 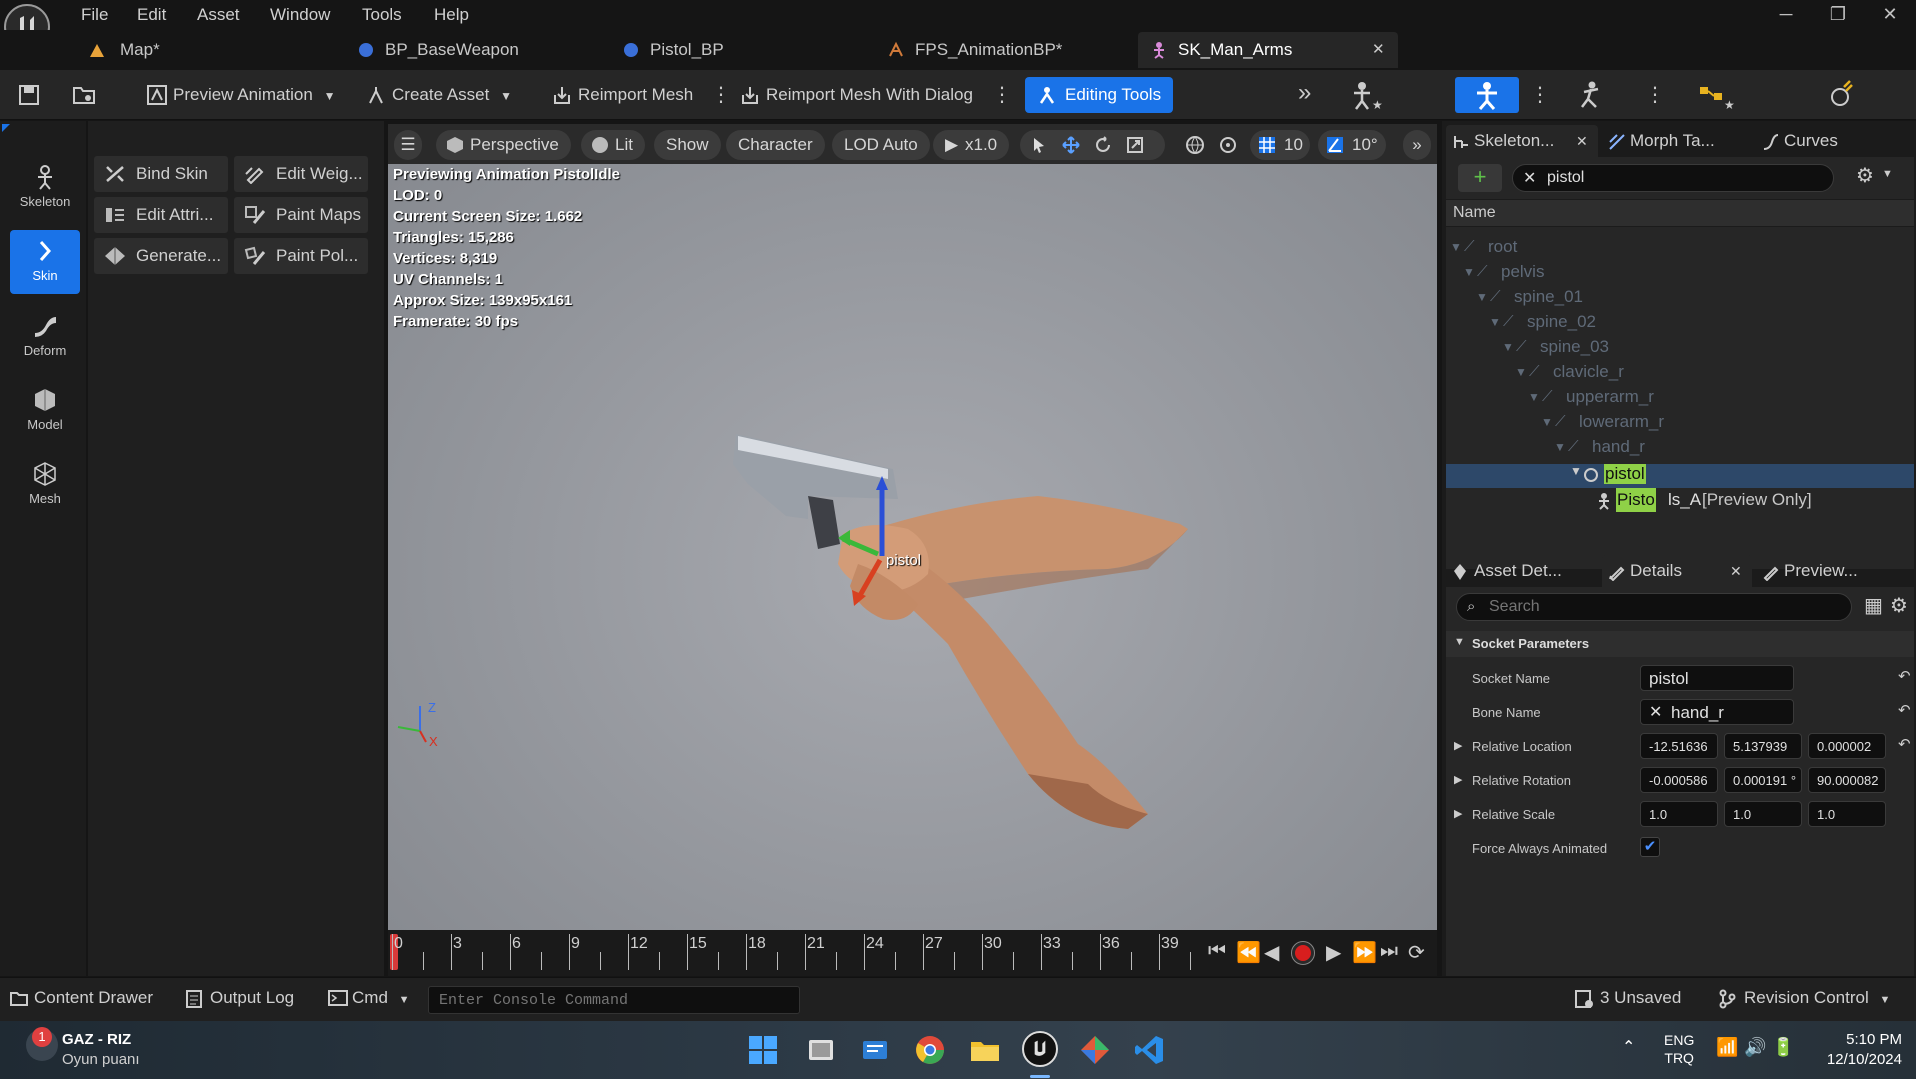 What do you see at coordinates (94, 15) in the screenshot?
I see `menu-file: File` at bounding box center [94, 15].